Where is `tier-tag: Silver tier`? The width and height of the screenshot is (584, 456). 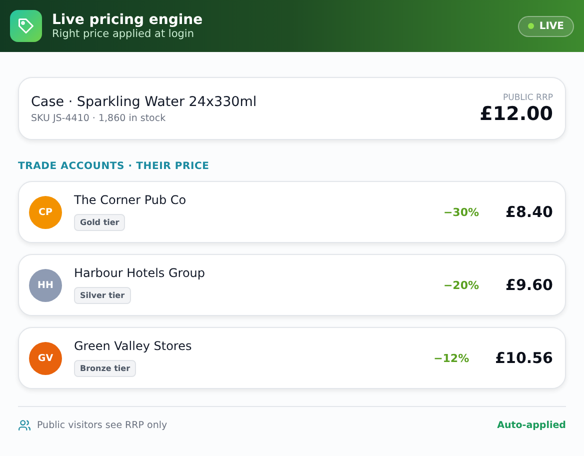 tier-tag: Silver tier is located at coordinates (102, 295).